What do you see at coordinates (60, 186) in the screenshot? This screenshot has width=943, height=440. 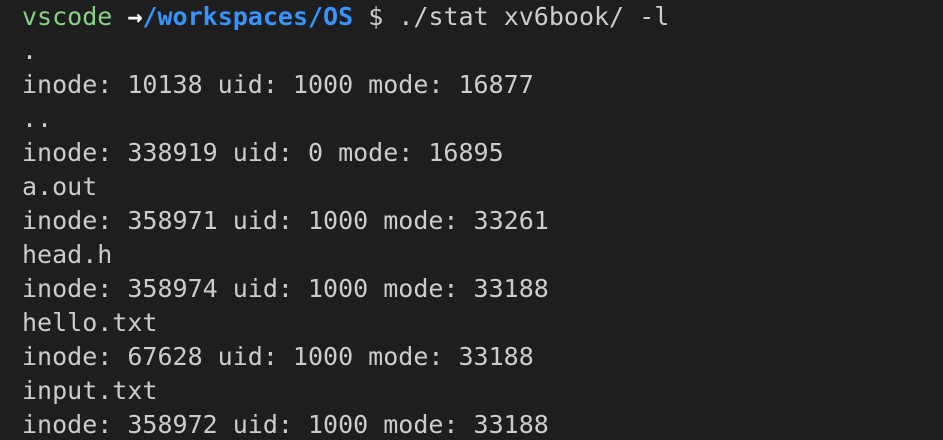 I see `output-line: a.out` at bounding box center [60, 186].